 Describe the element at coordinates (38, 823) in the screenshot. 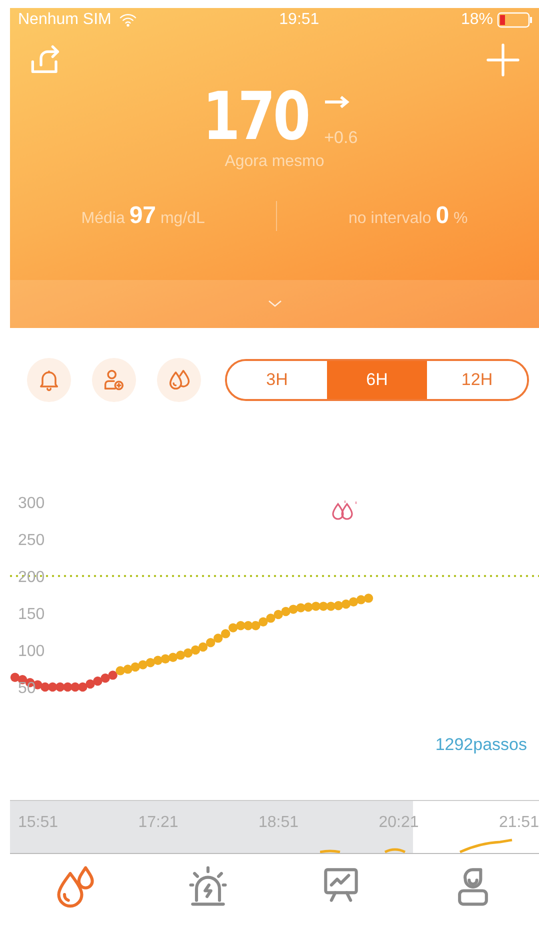

I see `time-label: 15:51` at that location.